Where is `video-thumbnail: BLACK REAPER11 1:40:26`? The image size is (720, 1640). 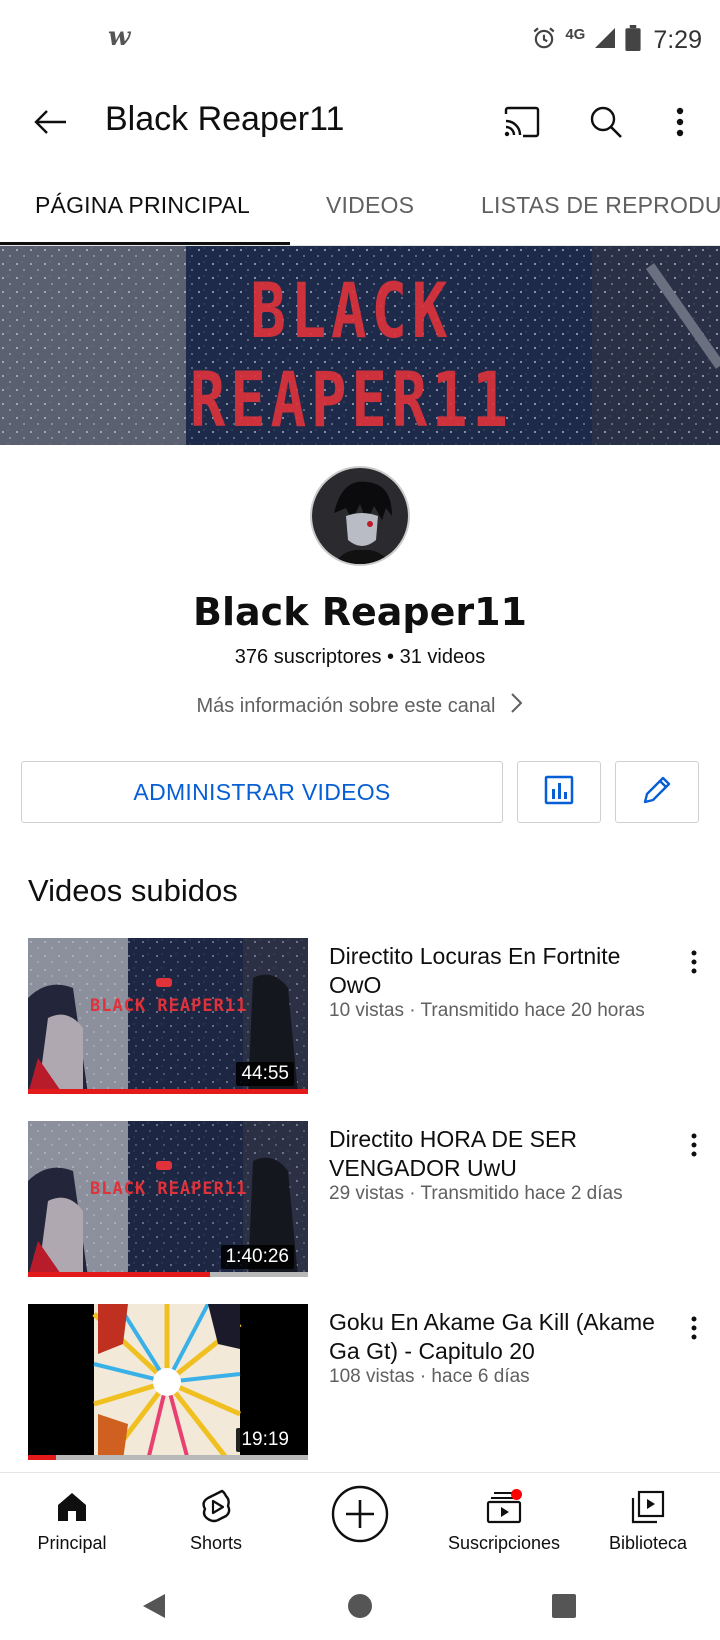
video-thumbnail: BLACK REAPER11 1:40:26 is located at coordinates (168, 1199).